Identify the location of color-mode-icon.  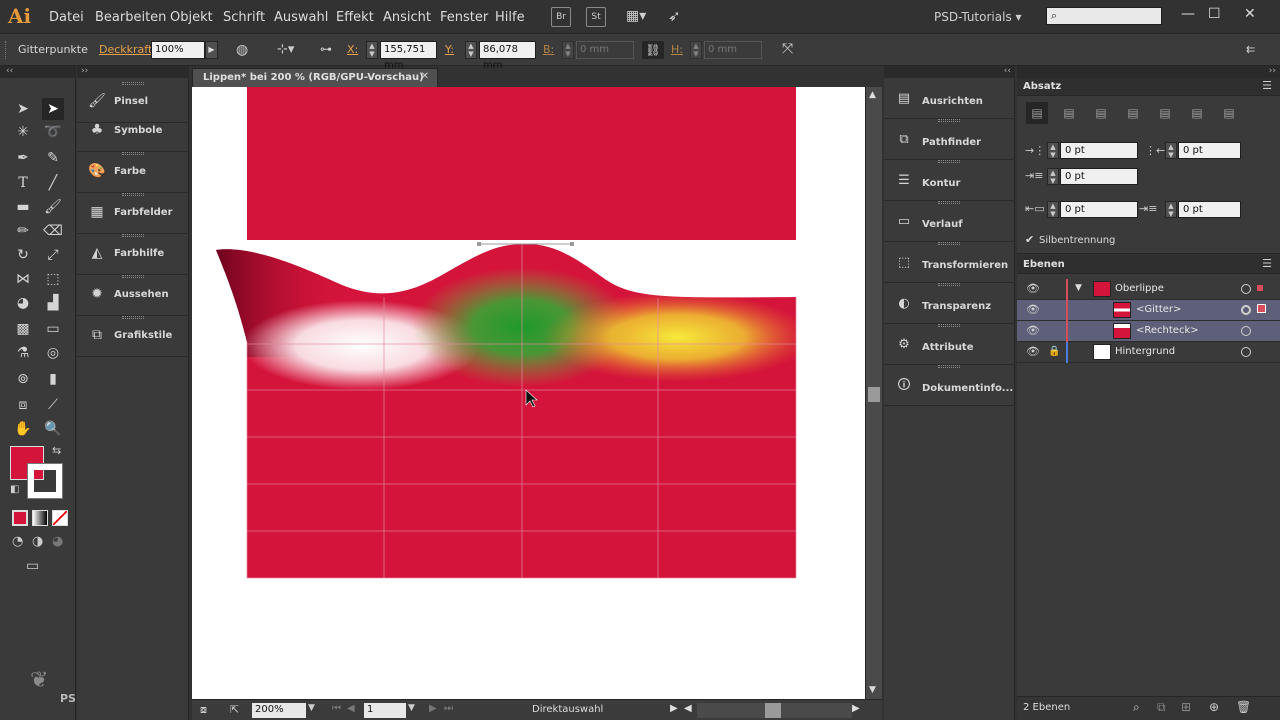
(20, 518).